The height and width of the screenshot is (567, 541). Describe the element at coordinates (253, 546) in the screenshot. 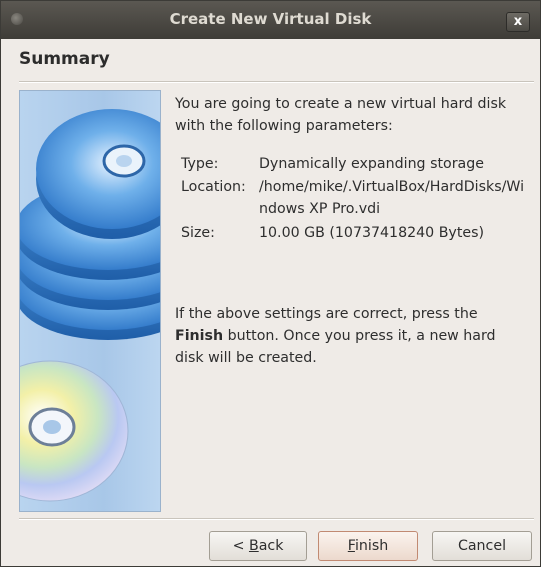

I see `back-button-mnemonic: B` at that location.